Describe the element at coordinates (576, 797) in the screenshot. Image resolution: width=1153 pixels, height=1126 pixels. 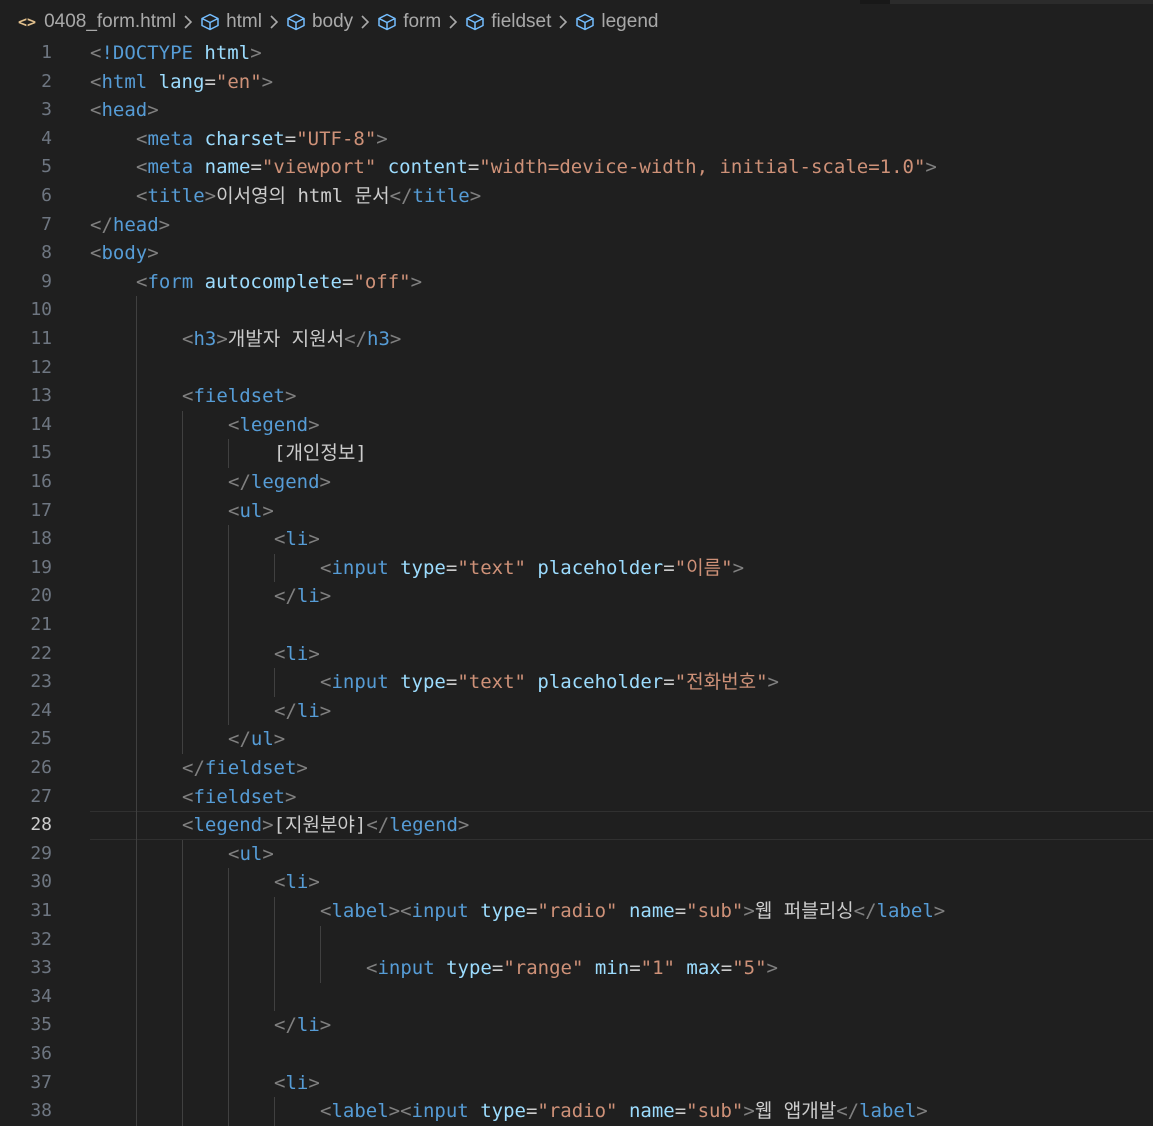
I see `code-line: 27 <fieldset>` at that location.